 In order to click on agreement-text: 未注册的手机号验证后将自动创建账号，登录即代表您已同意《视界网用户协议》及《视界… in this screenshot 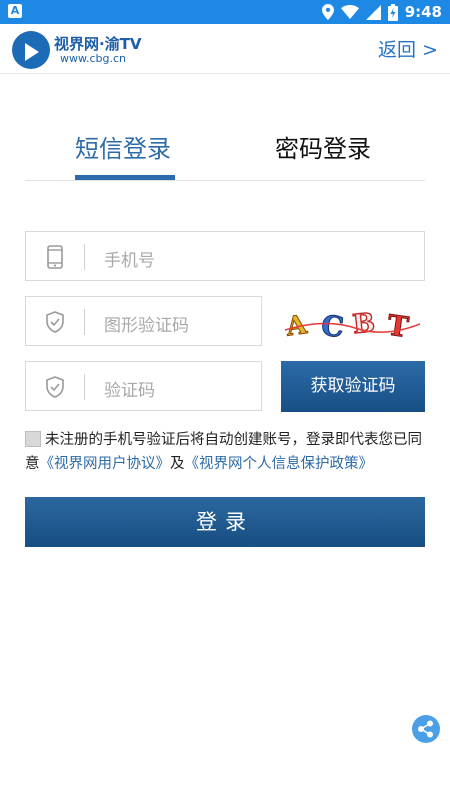, I will do `click(226, 452)`.